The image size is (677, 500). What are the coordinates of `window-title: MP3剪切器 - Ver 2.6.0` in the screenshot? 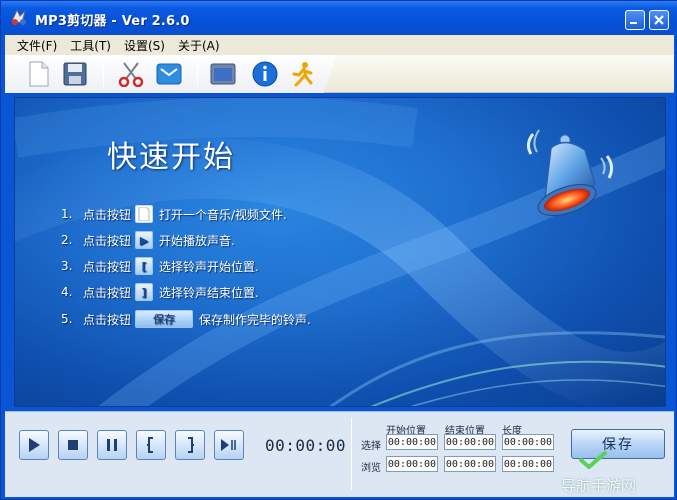 It's located at (112, 21).